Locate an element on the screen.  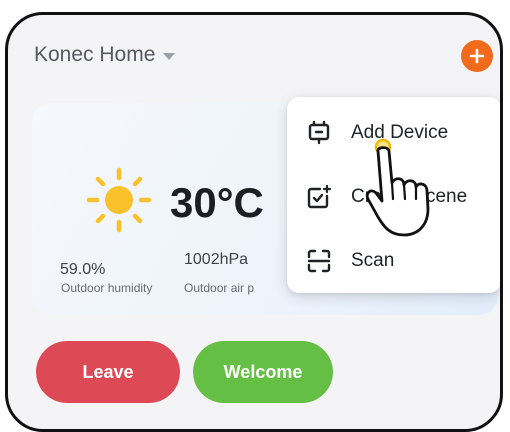
home-selector: Konec Home is located at coordinates (105, 55).